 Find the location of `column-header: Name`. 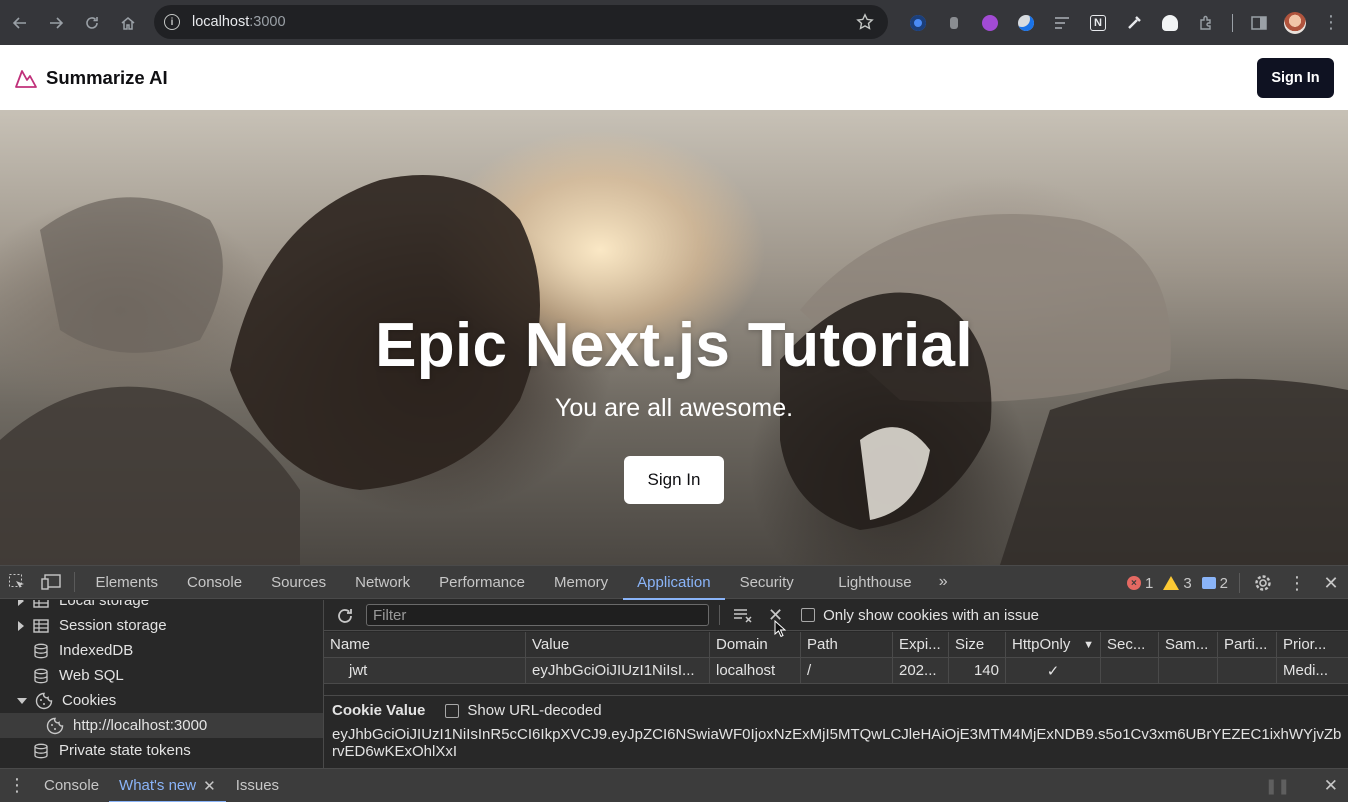

column-header: Name is located at coordinates (425, 644).